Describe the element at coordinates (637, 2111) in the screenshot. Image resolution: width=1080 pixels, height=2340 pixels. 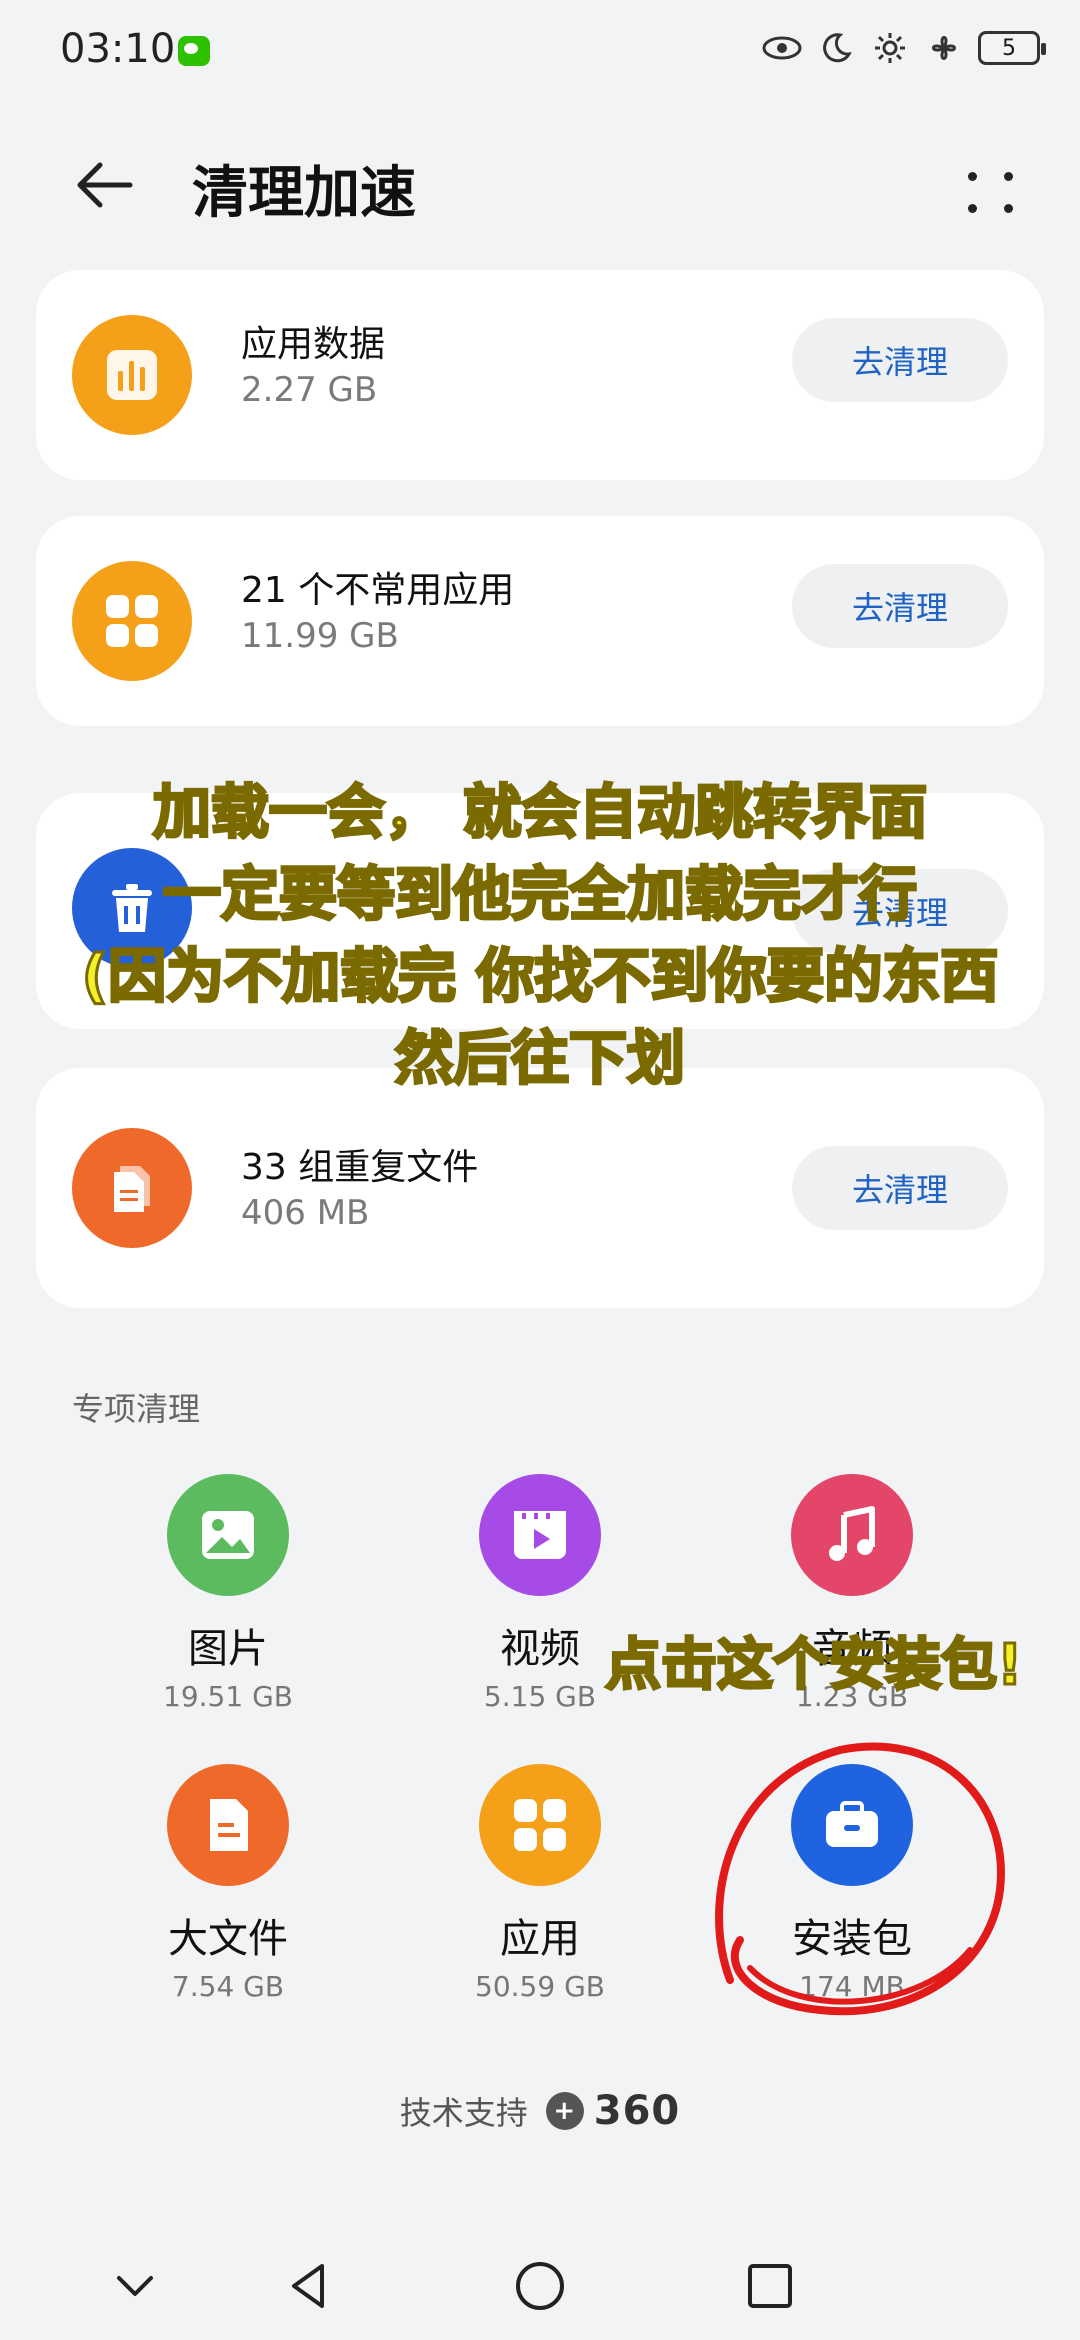
I see `brand-name: 360` at that location.